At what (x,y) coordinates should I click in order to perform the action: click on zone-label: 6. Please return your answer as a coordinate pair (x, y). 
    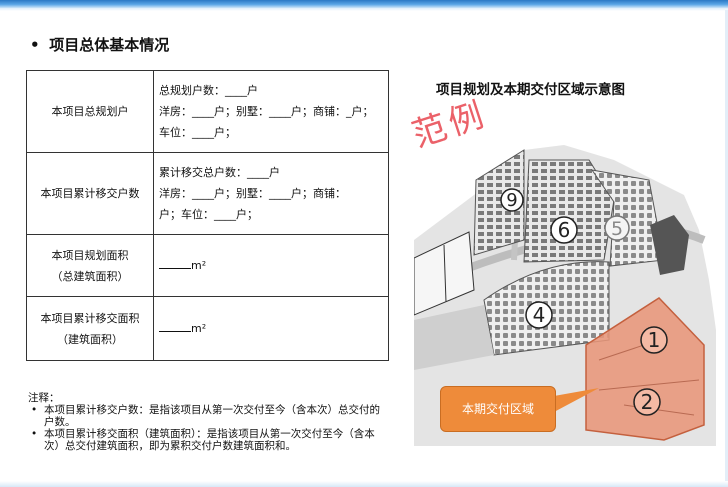
    Looking at the image, I should click on (564, 230).